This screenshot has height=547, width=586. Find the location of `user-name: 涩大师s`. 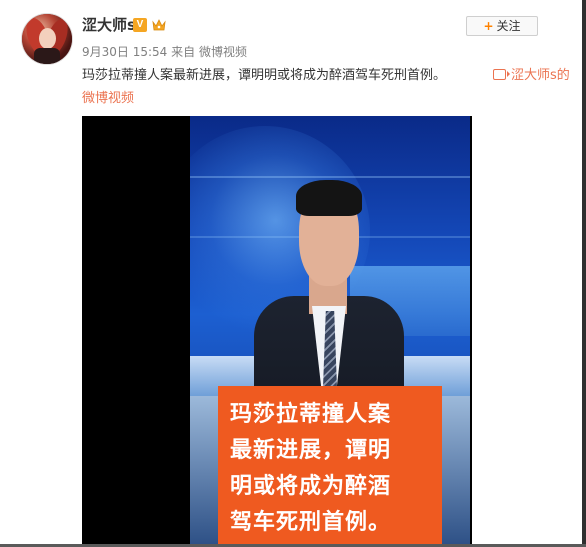

user-name: 涩大师s is located at coordinates (109, 25).